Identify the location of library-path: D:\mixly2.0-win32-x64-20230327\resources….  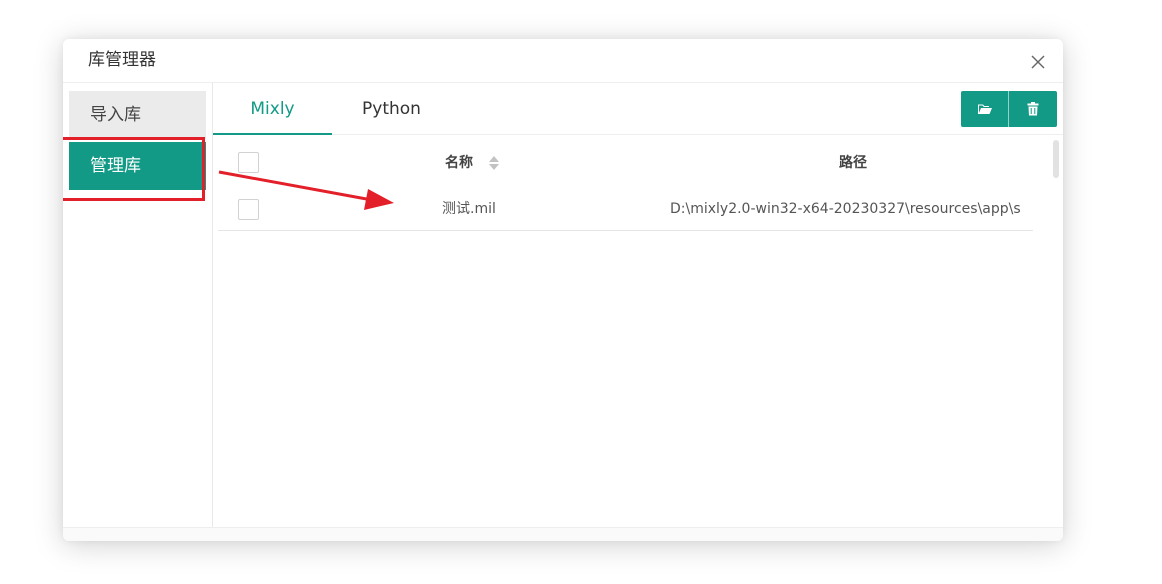
(845, 209).